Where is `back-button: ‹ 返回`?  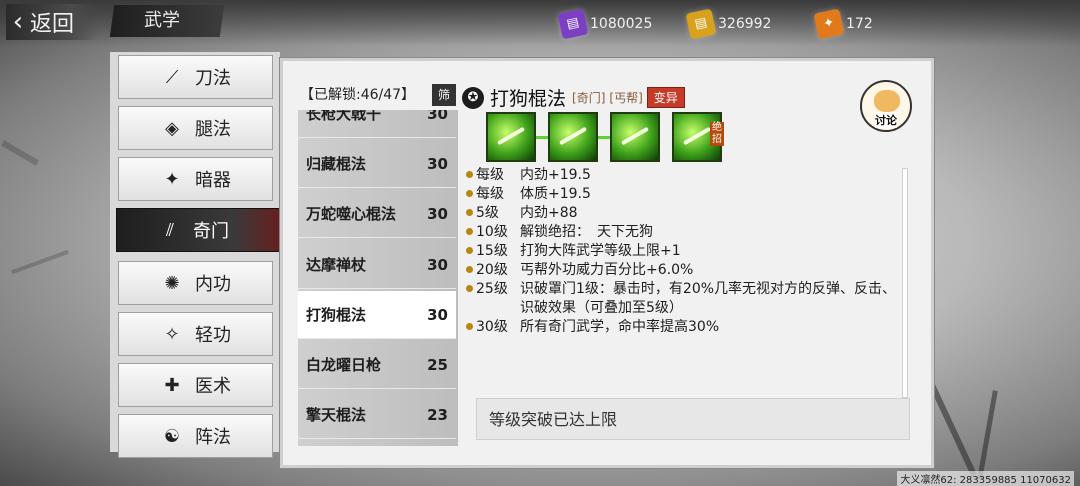 back-button: ‹ 返回 is located at coordinates (52, 22).